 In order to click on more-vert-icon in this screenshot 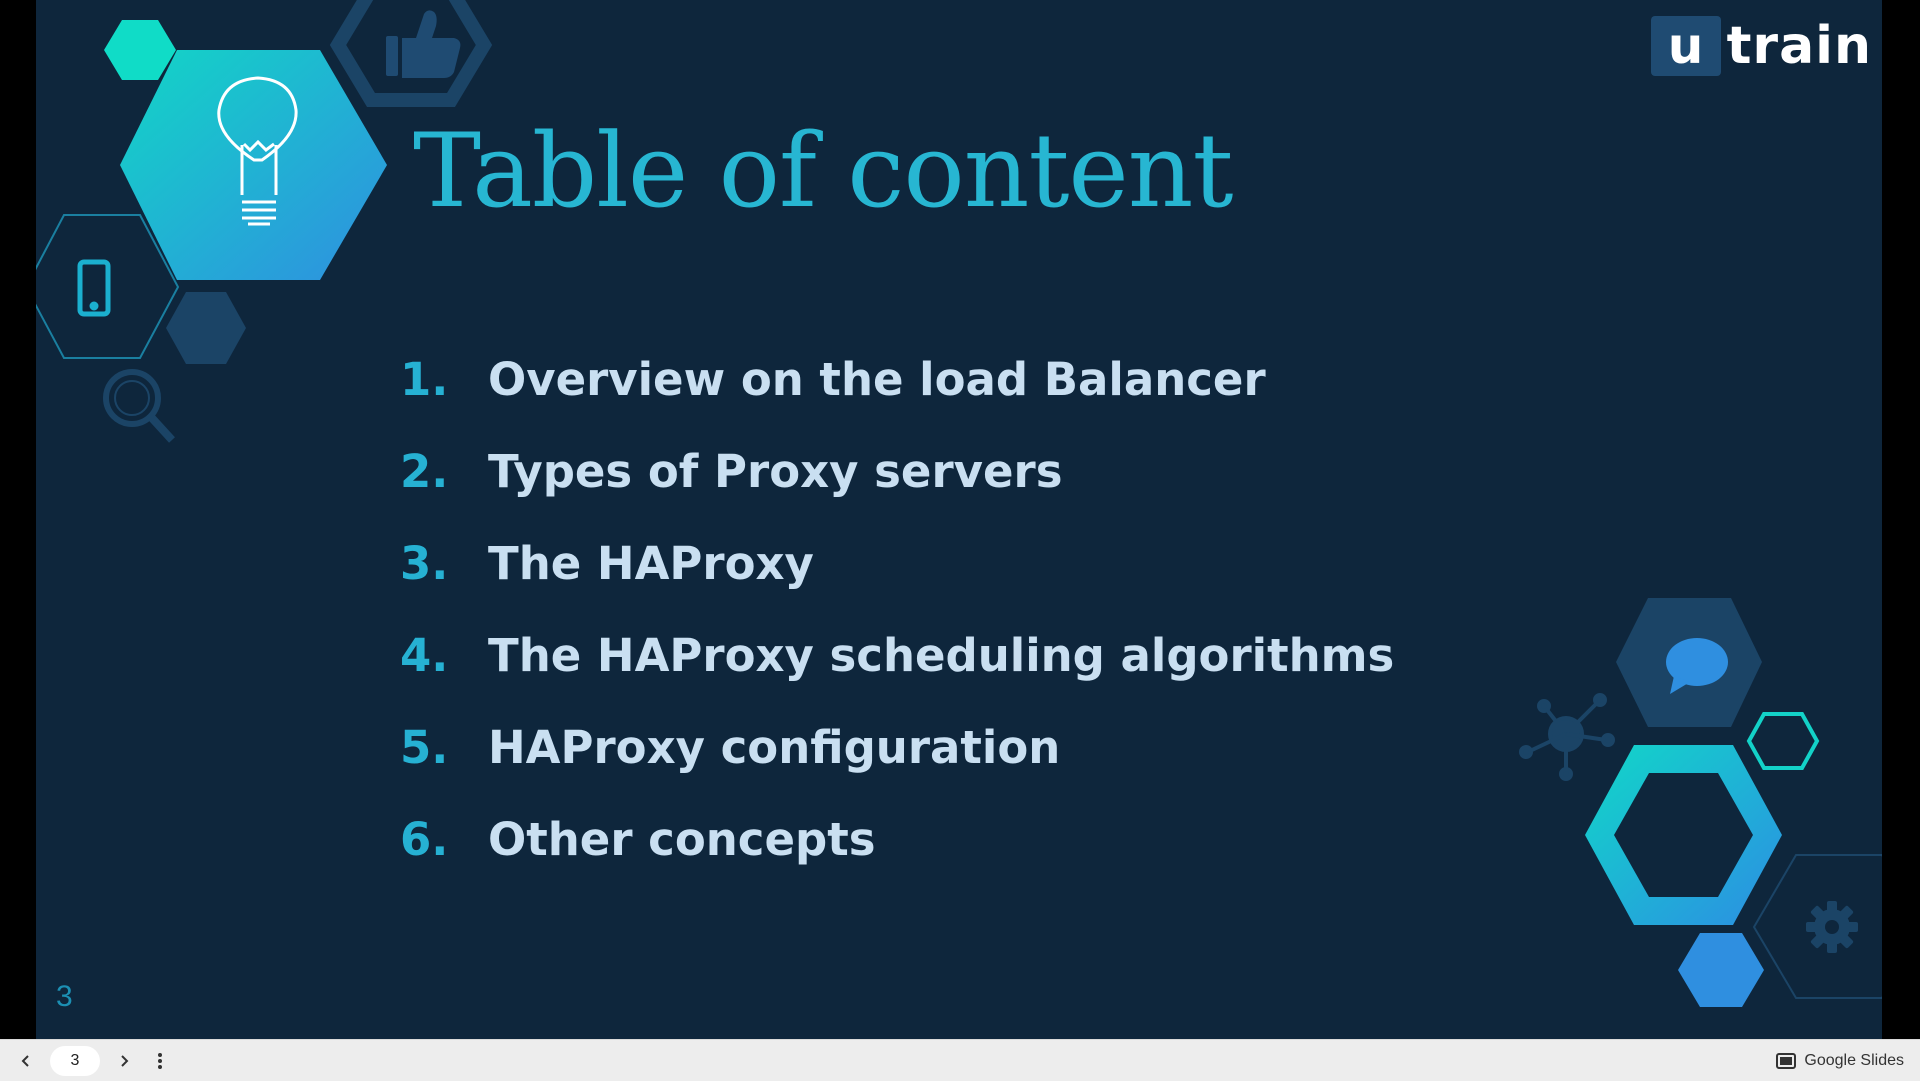, I will do `click(160, 1060)`.